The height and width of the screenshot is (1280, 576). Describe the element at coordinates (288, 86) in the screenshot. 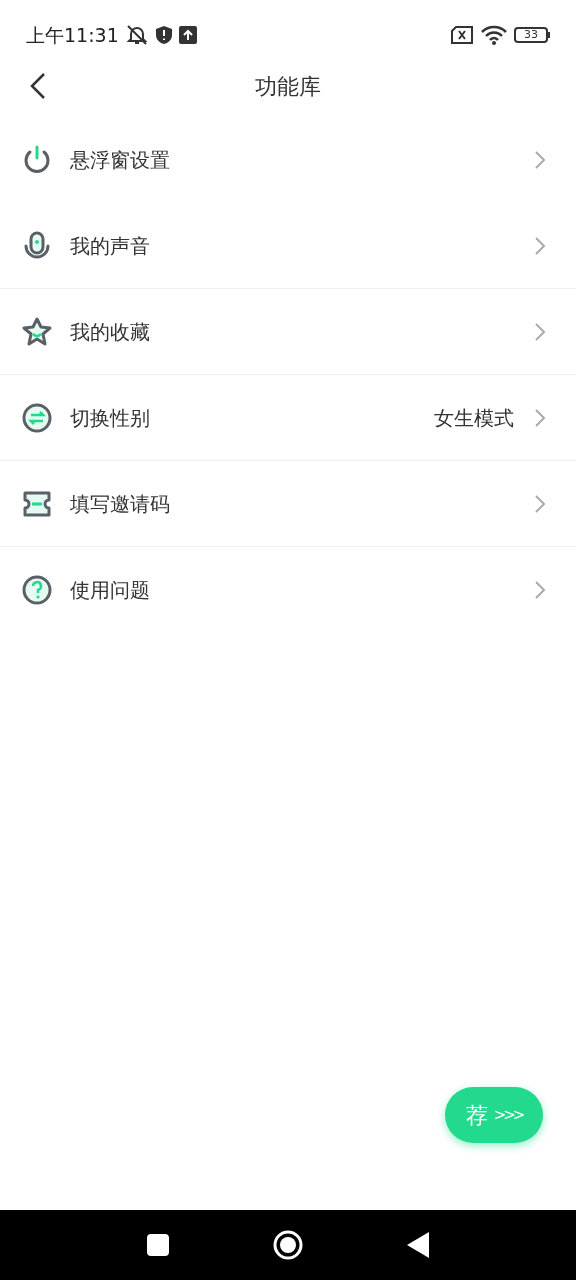

I see `page-title: 功能库` at that location.